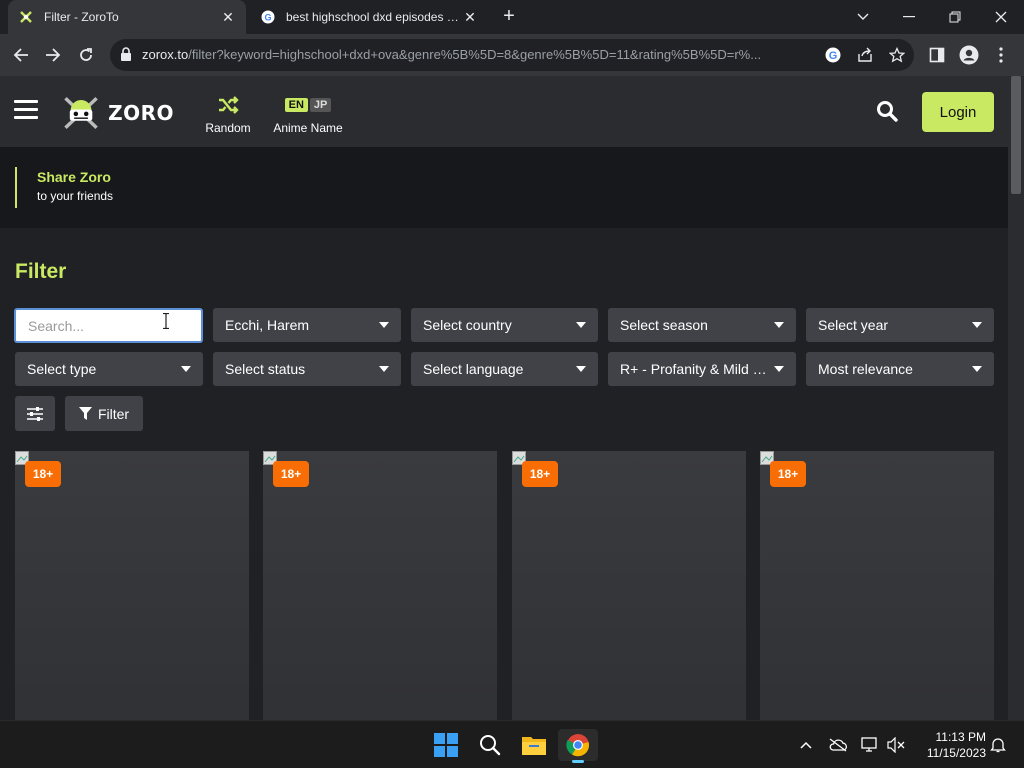 This screenshot has width=1024, height=768. I want to click on type-select: Select type, so click(109, 369).